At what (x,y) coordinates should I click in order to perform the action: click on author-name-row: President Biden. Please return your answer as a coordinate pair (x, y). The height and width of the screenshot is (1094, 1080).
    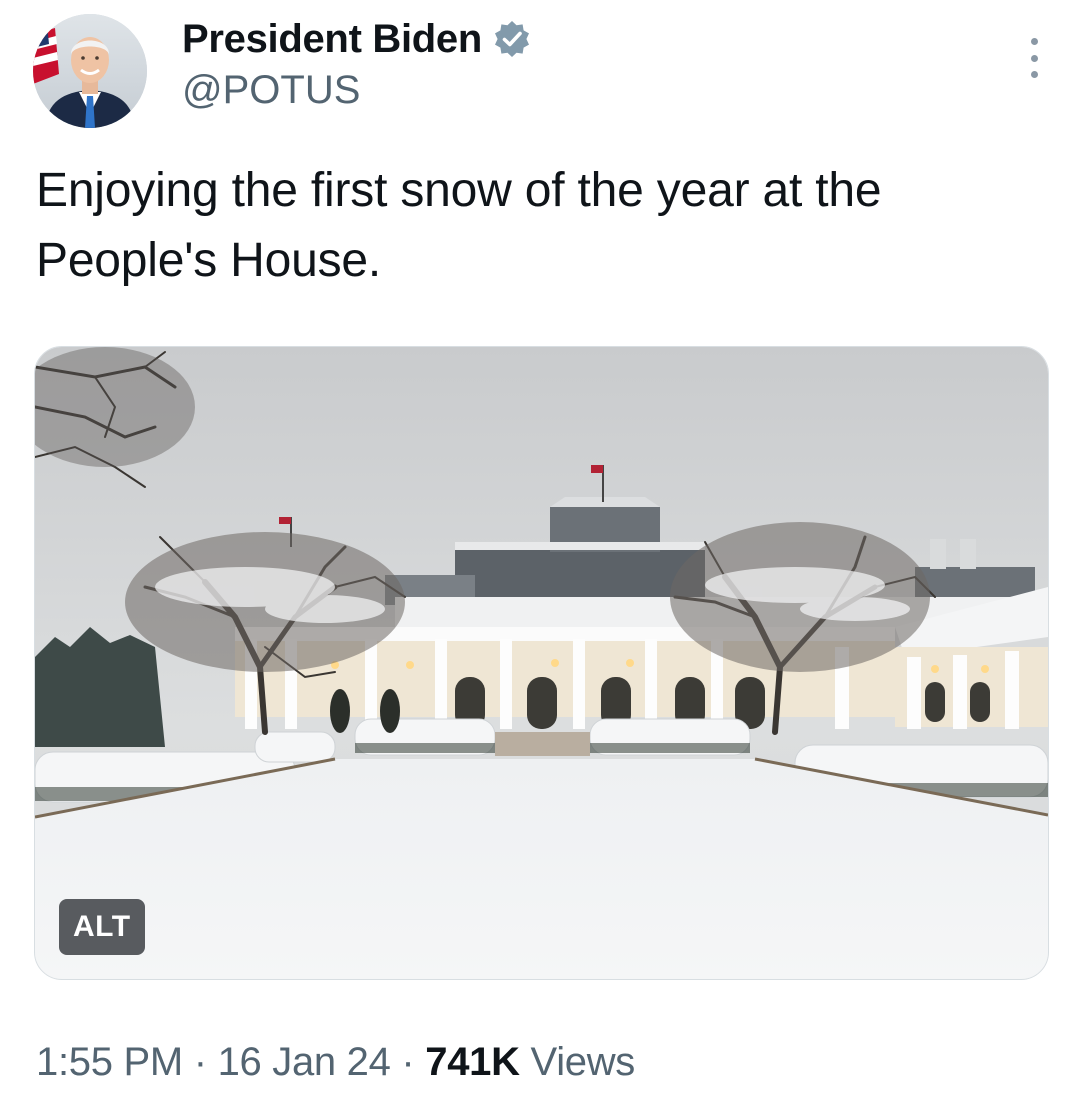
    Looking at the image, I should click on (357, 39).